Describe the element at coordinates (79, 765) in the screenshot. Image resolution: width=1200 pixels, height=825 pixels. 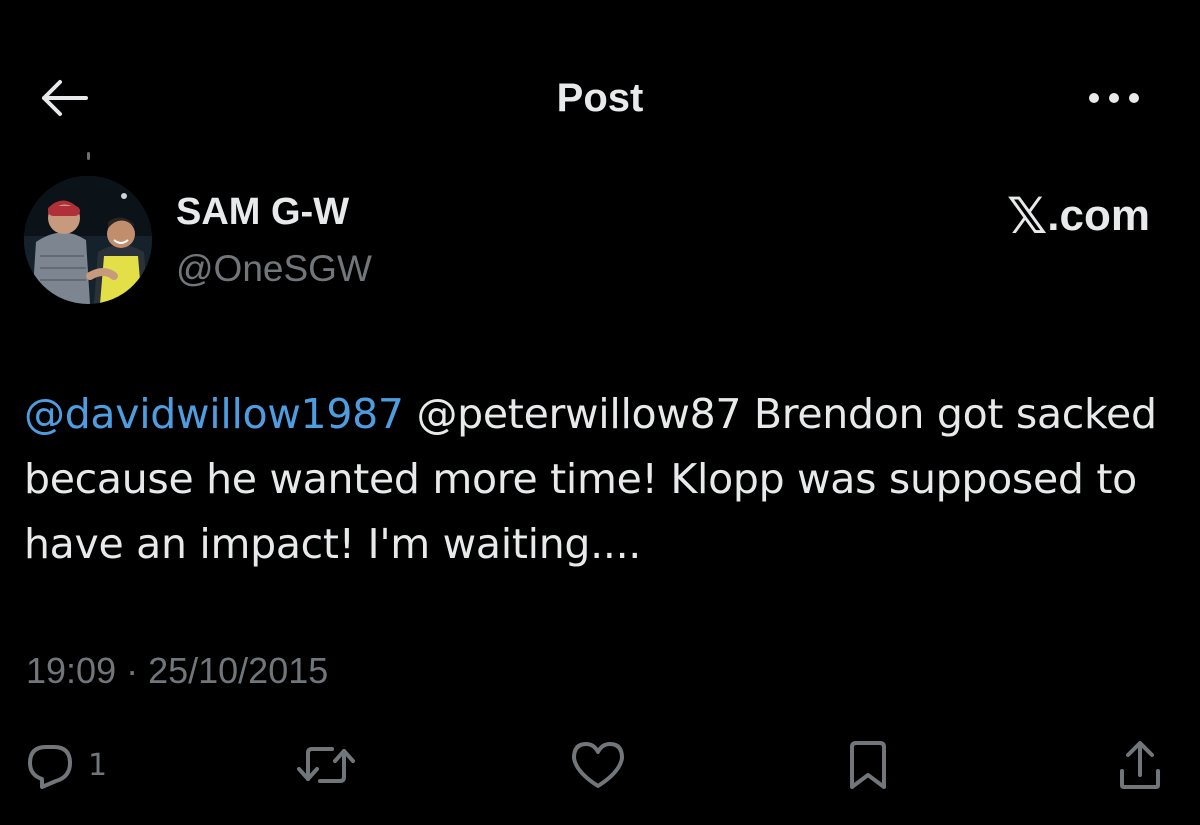
I see `reply-button: 1` at that location.